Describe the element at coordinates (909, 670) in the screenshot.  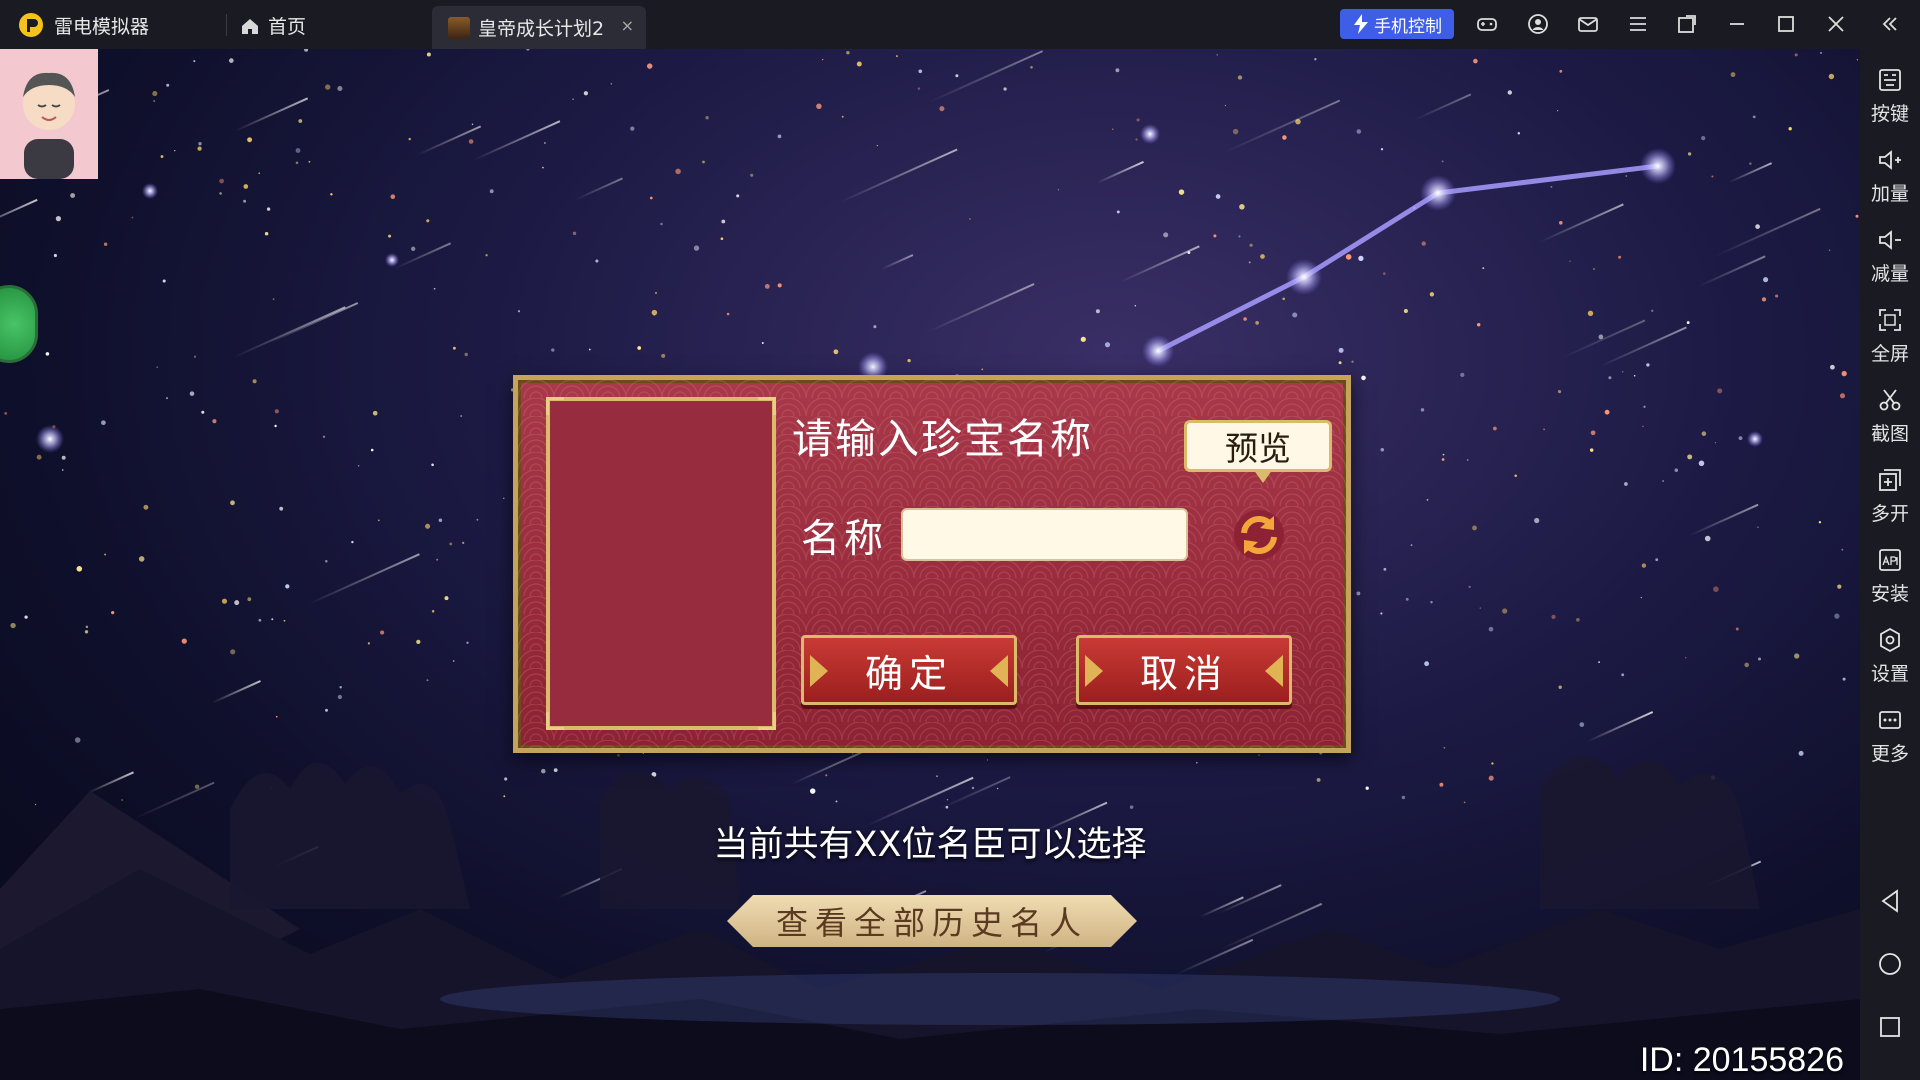
I see `confirm-button: 确定` at that location.